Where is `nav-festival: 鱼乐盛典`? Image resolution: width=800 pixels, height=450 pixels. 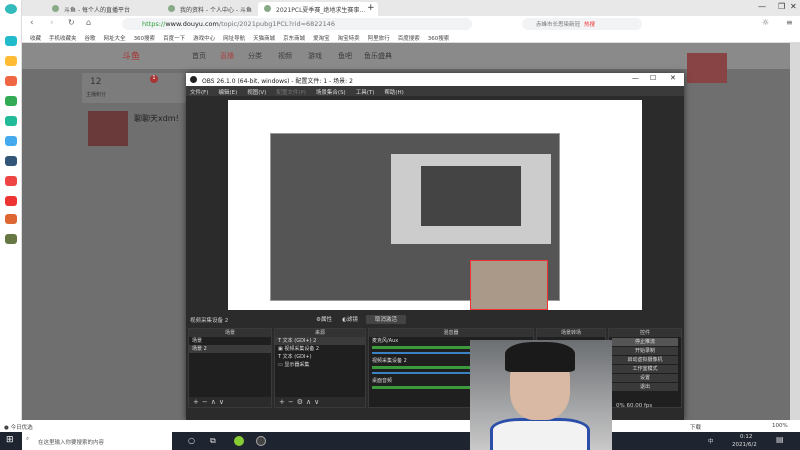 nav-festival: 鱼乐盛典 is located at coordinates (378, 56).